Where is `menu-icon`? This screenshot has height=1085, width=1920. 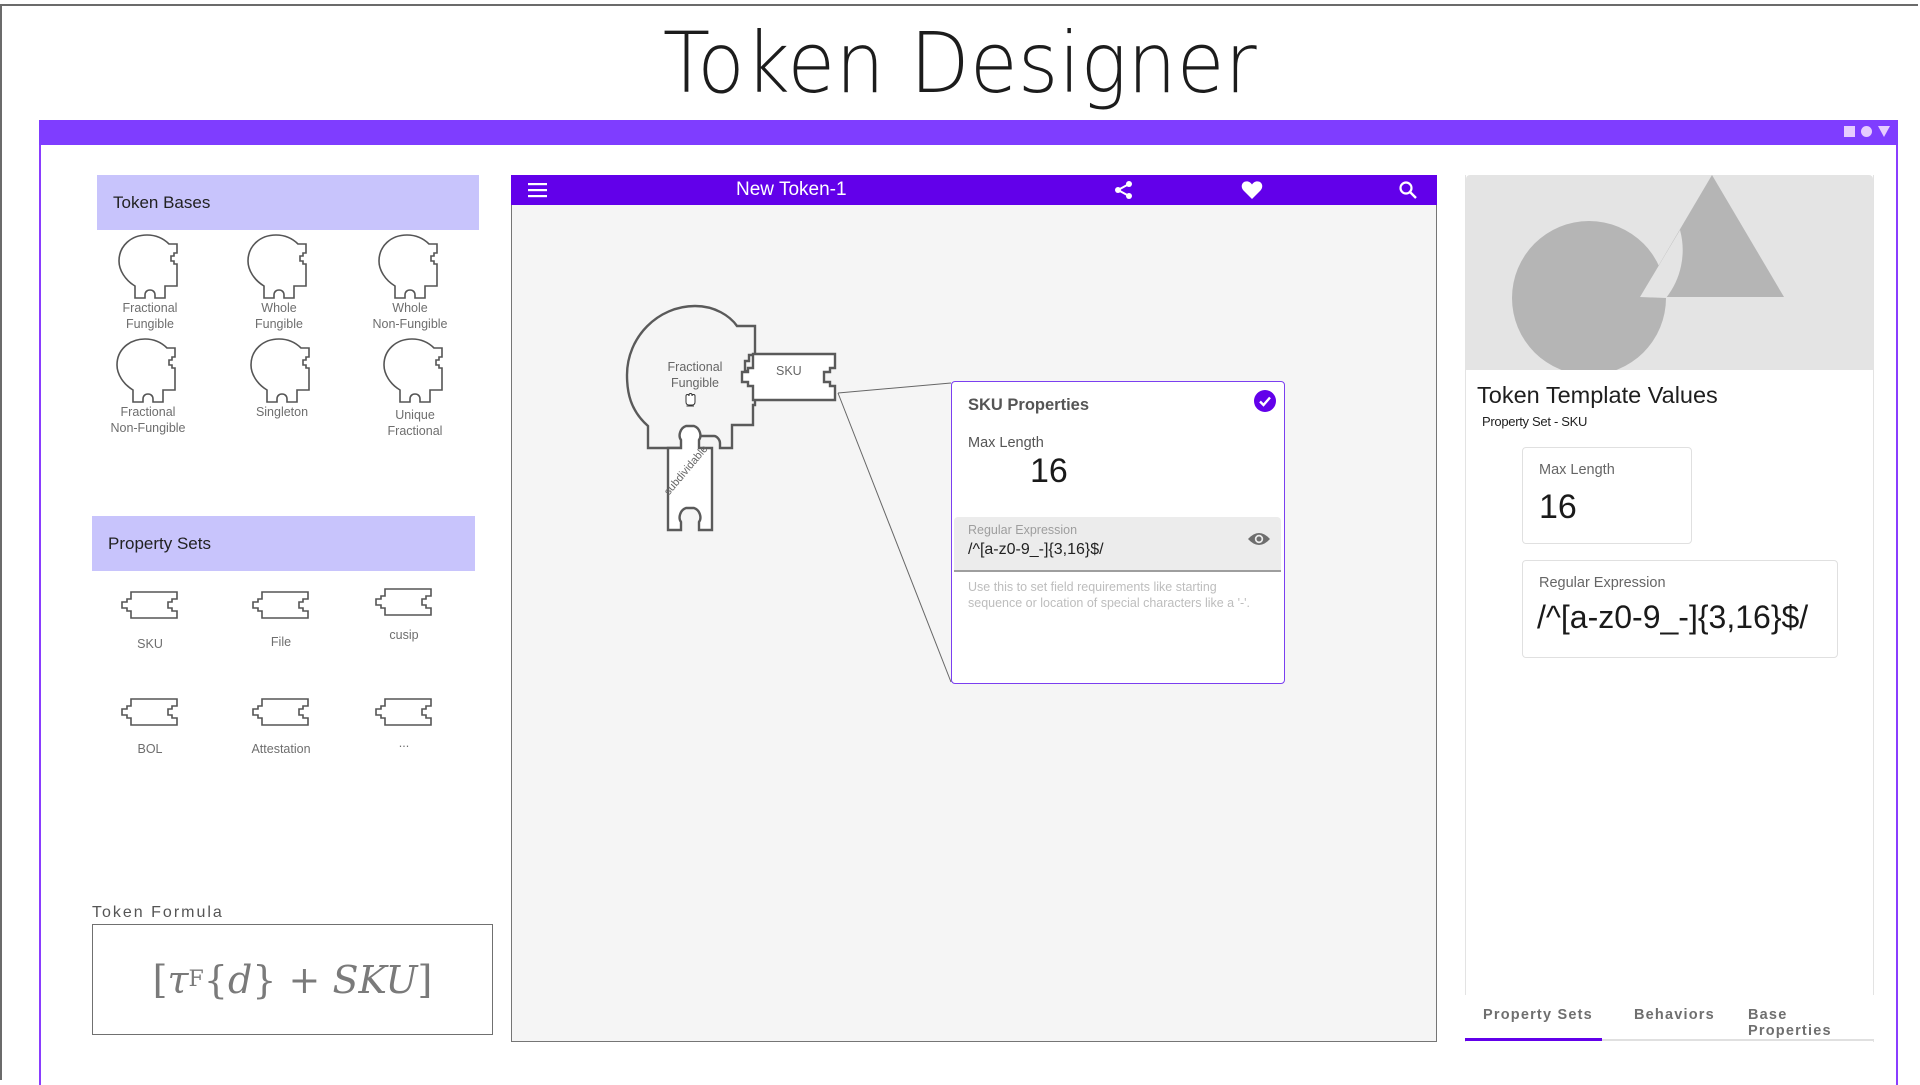 menu-icon is located at coordinates (538, 192).